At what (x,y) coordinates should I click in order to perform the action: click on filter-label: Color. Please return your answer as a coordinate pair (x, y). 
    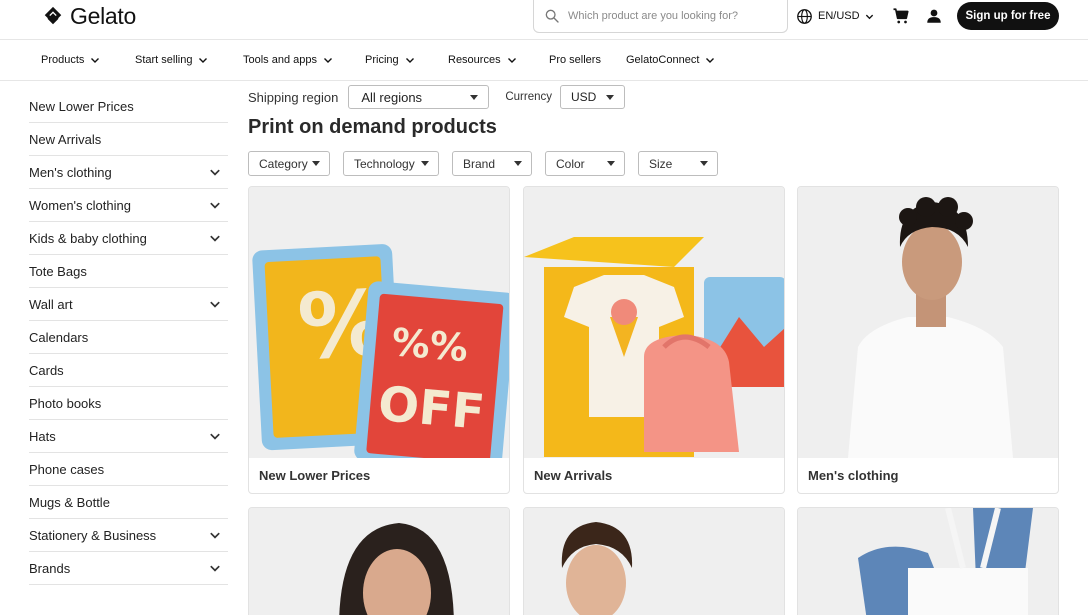
    Looking at the image, I should click on (570, 163).